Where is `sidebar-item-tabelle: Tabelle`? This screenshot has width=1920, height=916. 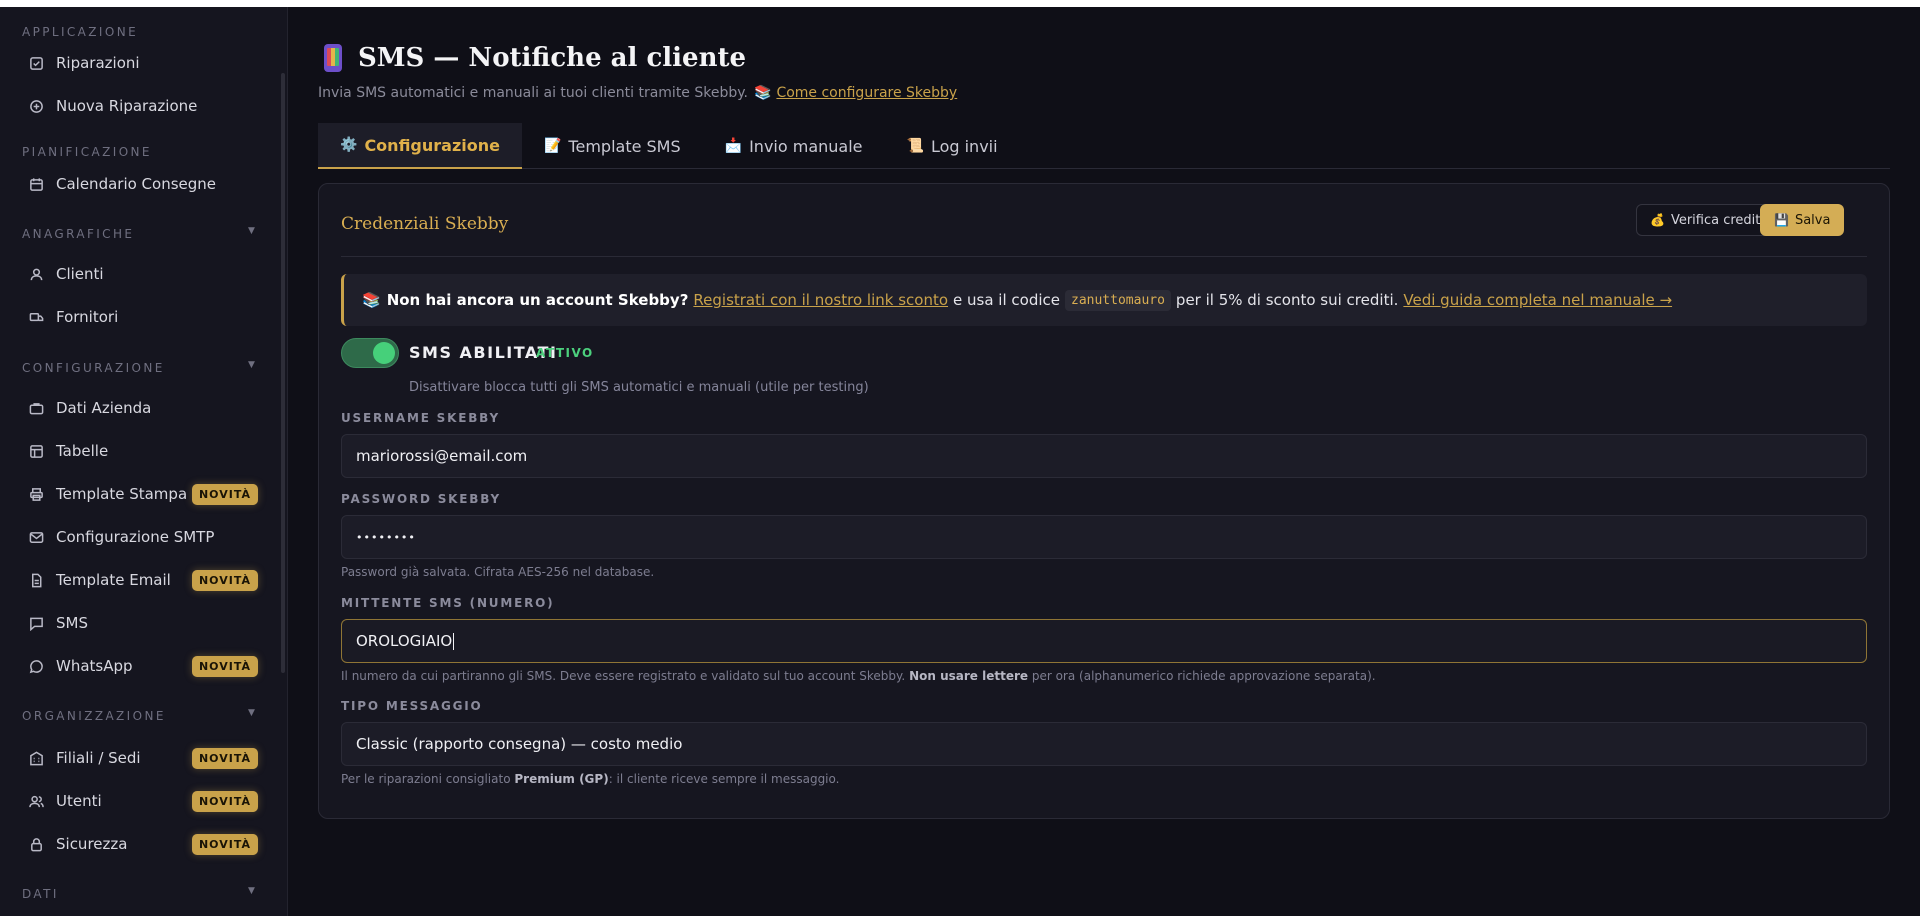
sidebar-item-tabelle: Tabelle is located at coordinates (140, 451).